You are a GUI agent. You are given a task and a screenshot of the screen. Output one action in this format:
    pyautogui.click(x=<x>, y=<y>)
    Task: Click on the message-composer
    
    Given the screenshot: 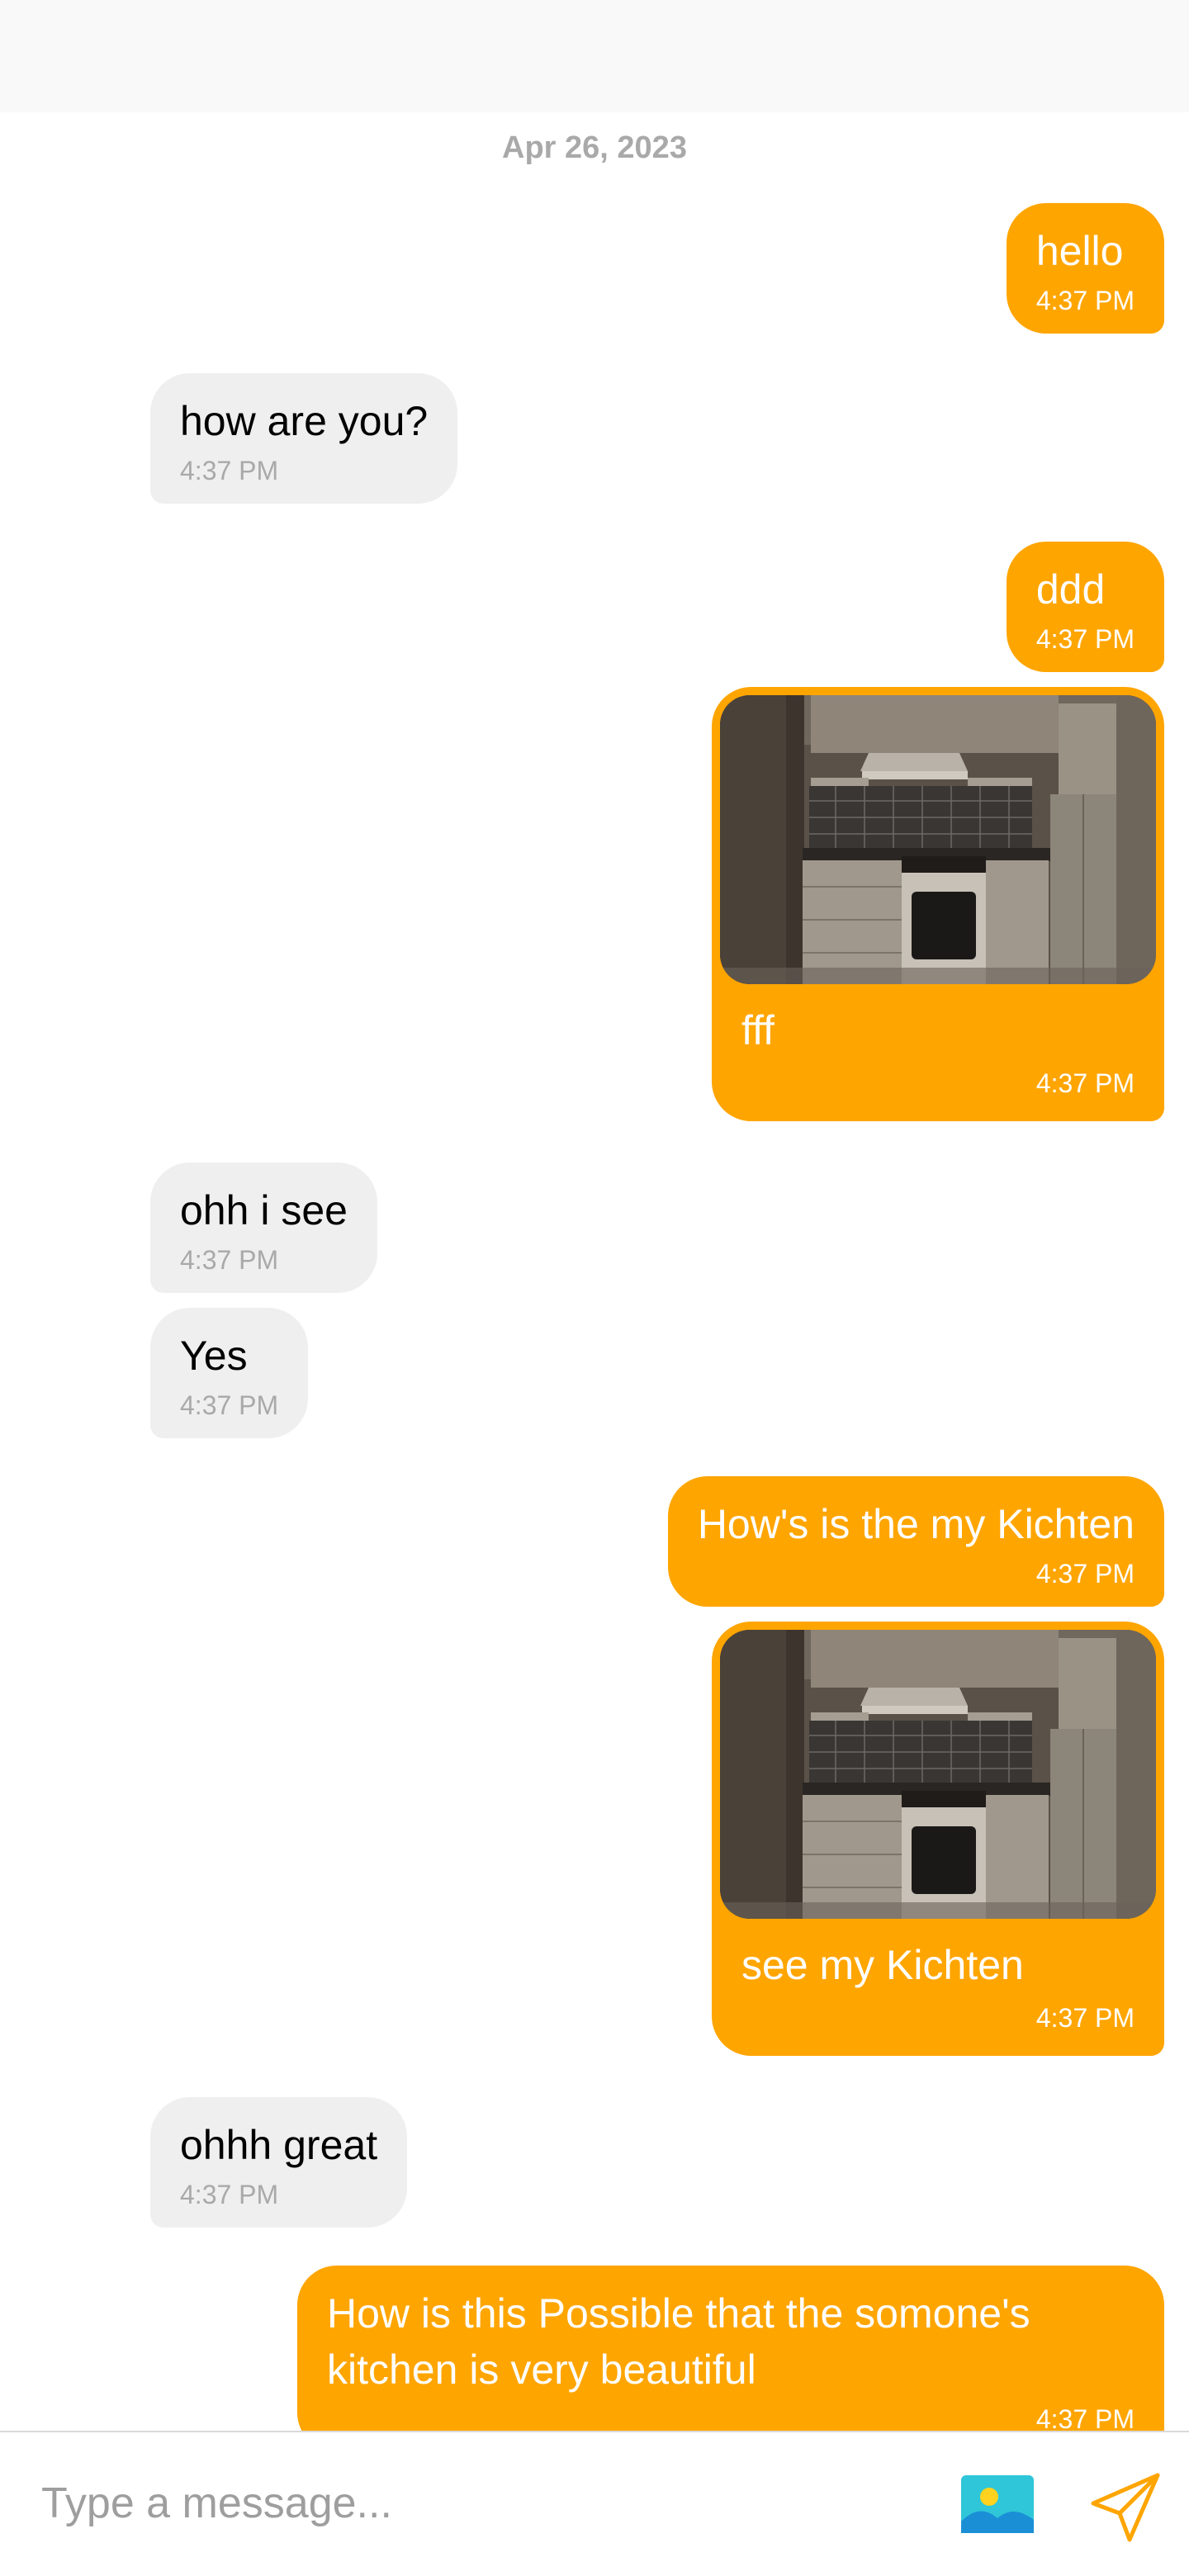 What is the action you would take?
    pyautogui.click(x=594, y=2503)
    